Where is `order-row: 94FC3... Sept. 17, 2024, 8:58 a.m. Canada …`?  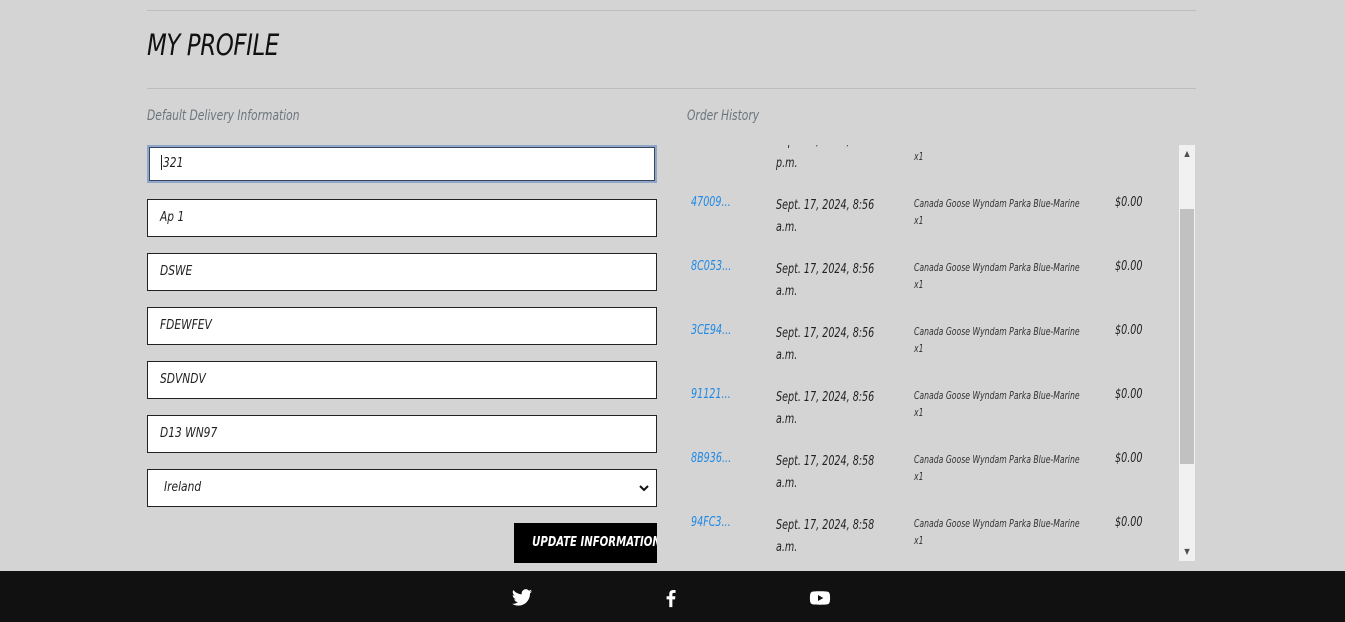 order-row: 94FC3... Sept. 17, 2024, 8:58 a.m. Canada … is located at coordinates (933, 538).